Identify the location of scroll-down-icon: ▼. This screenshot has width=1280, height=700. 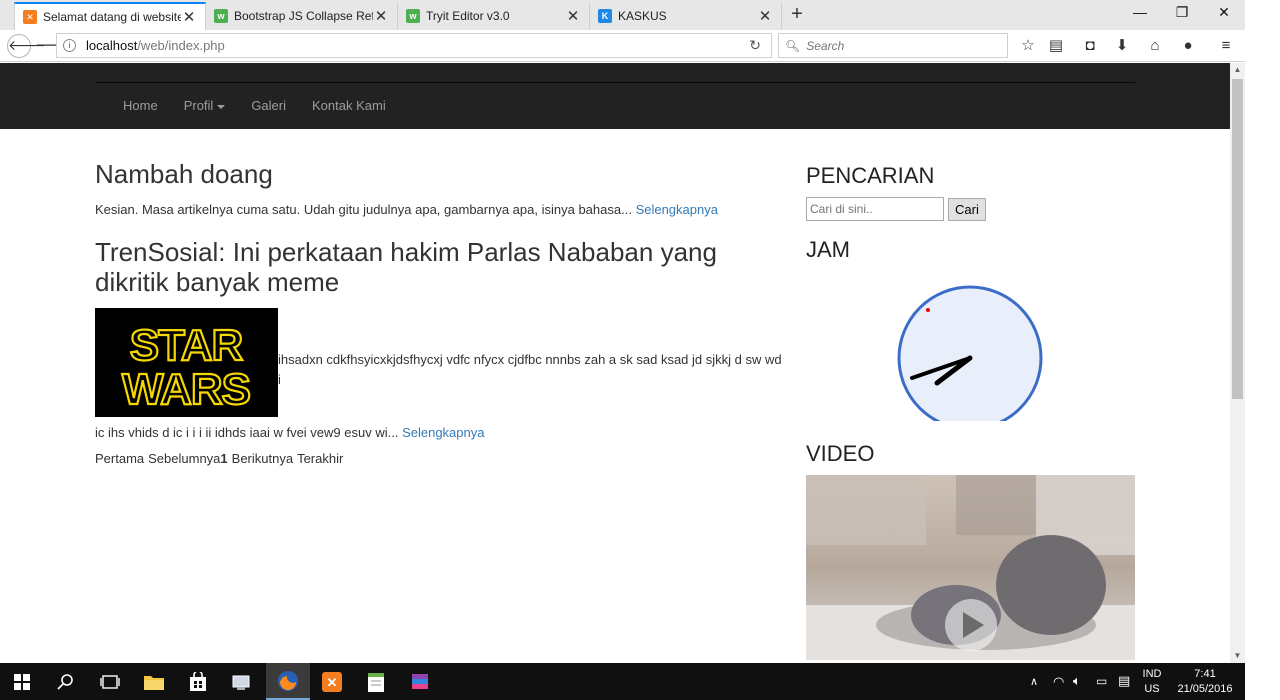
(1237, 655).